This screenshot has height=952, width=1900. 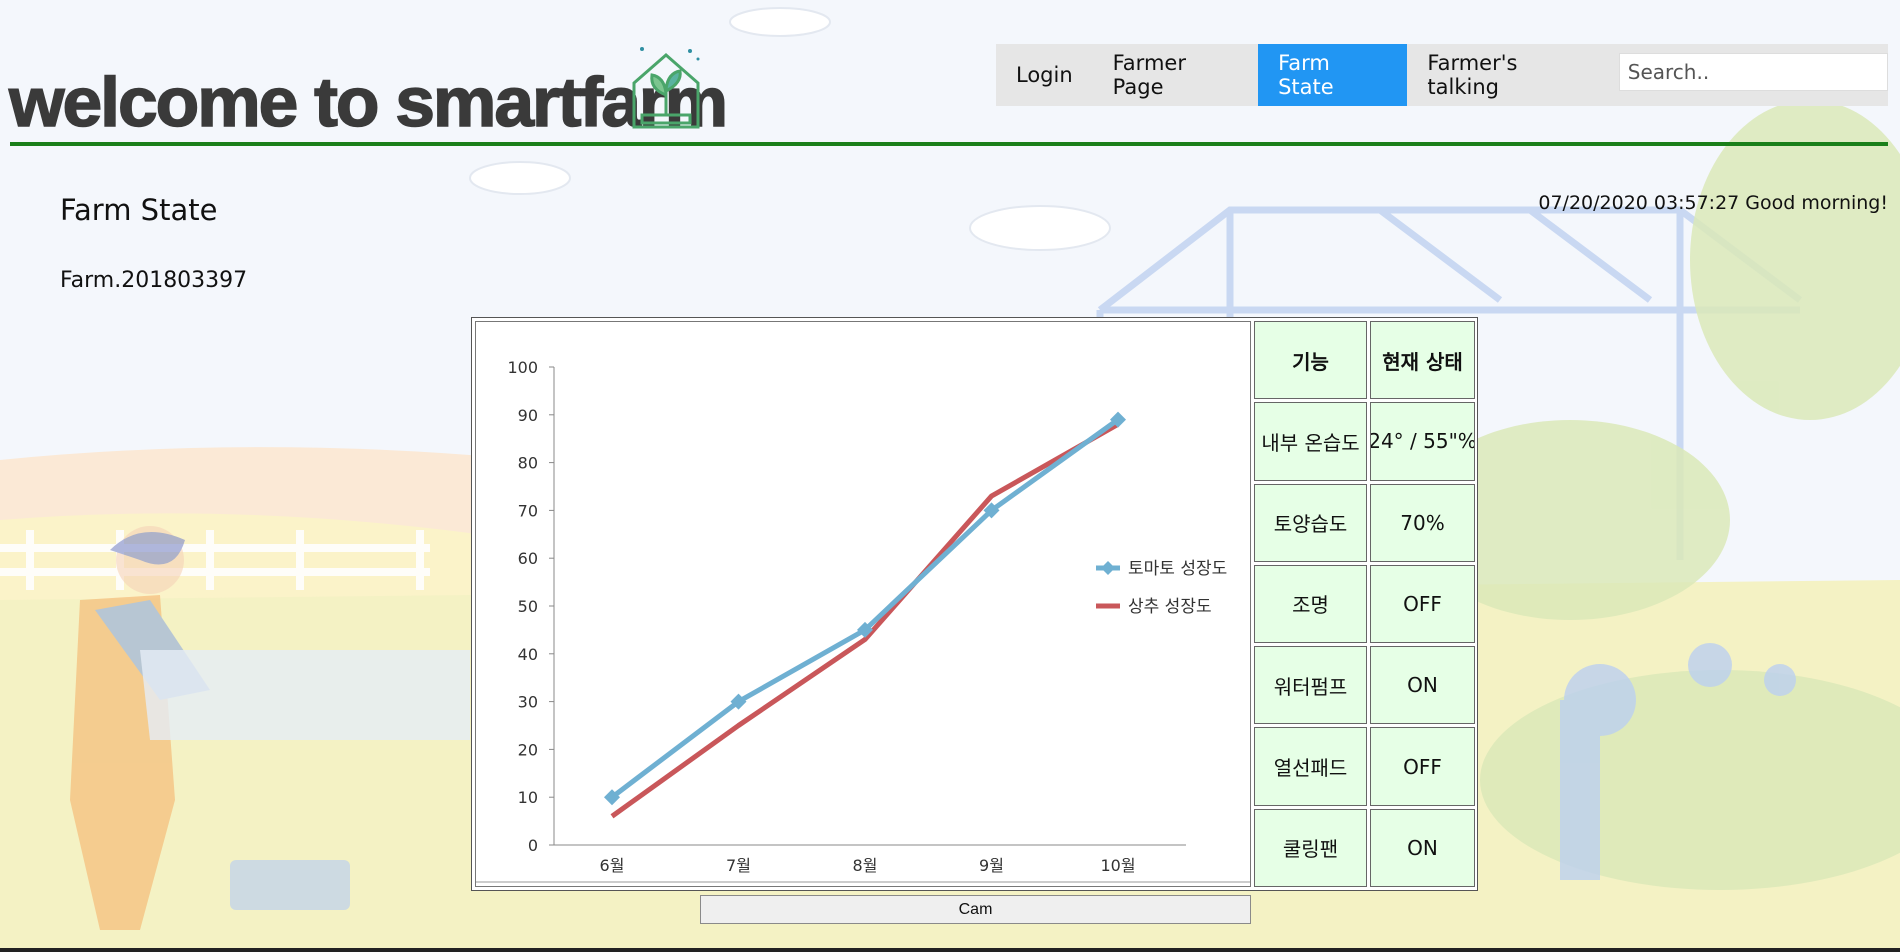 What do you see at coordinates (1422, 522) in the screenshot?
I see `row-value-soil-moisture: 70%` at bounding box center [1422, 522].